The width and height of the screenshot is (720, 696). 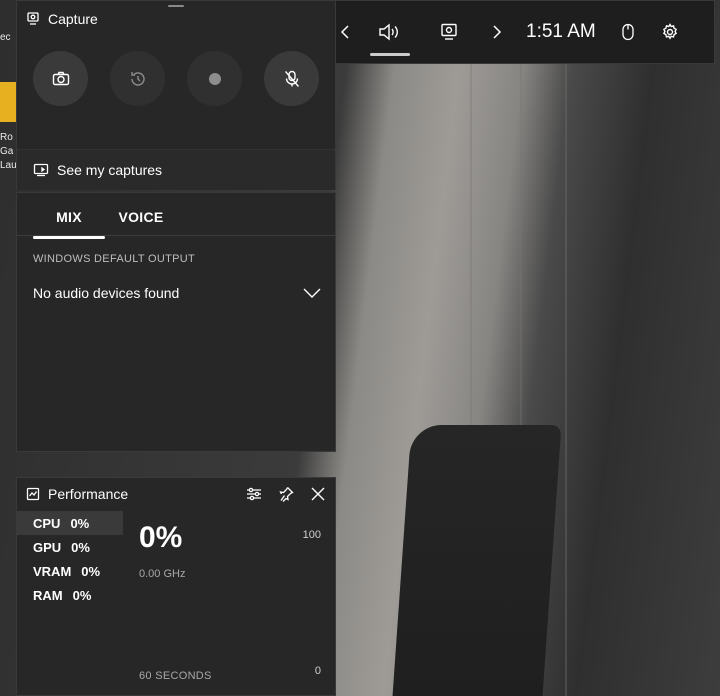 I want to click on desktop-app-icon, so click(x=8, y=102).